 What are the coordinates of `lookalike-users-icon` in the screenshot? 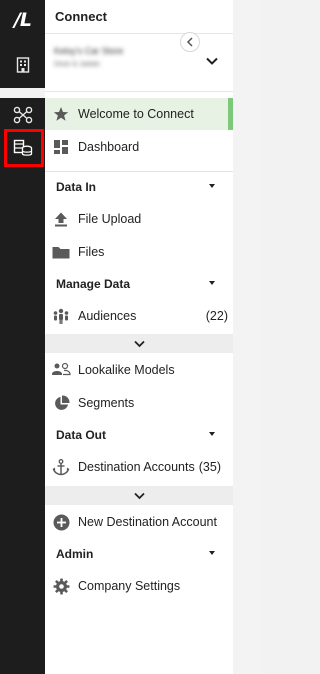 It's located at (61, 370).